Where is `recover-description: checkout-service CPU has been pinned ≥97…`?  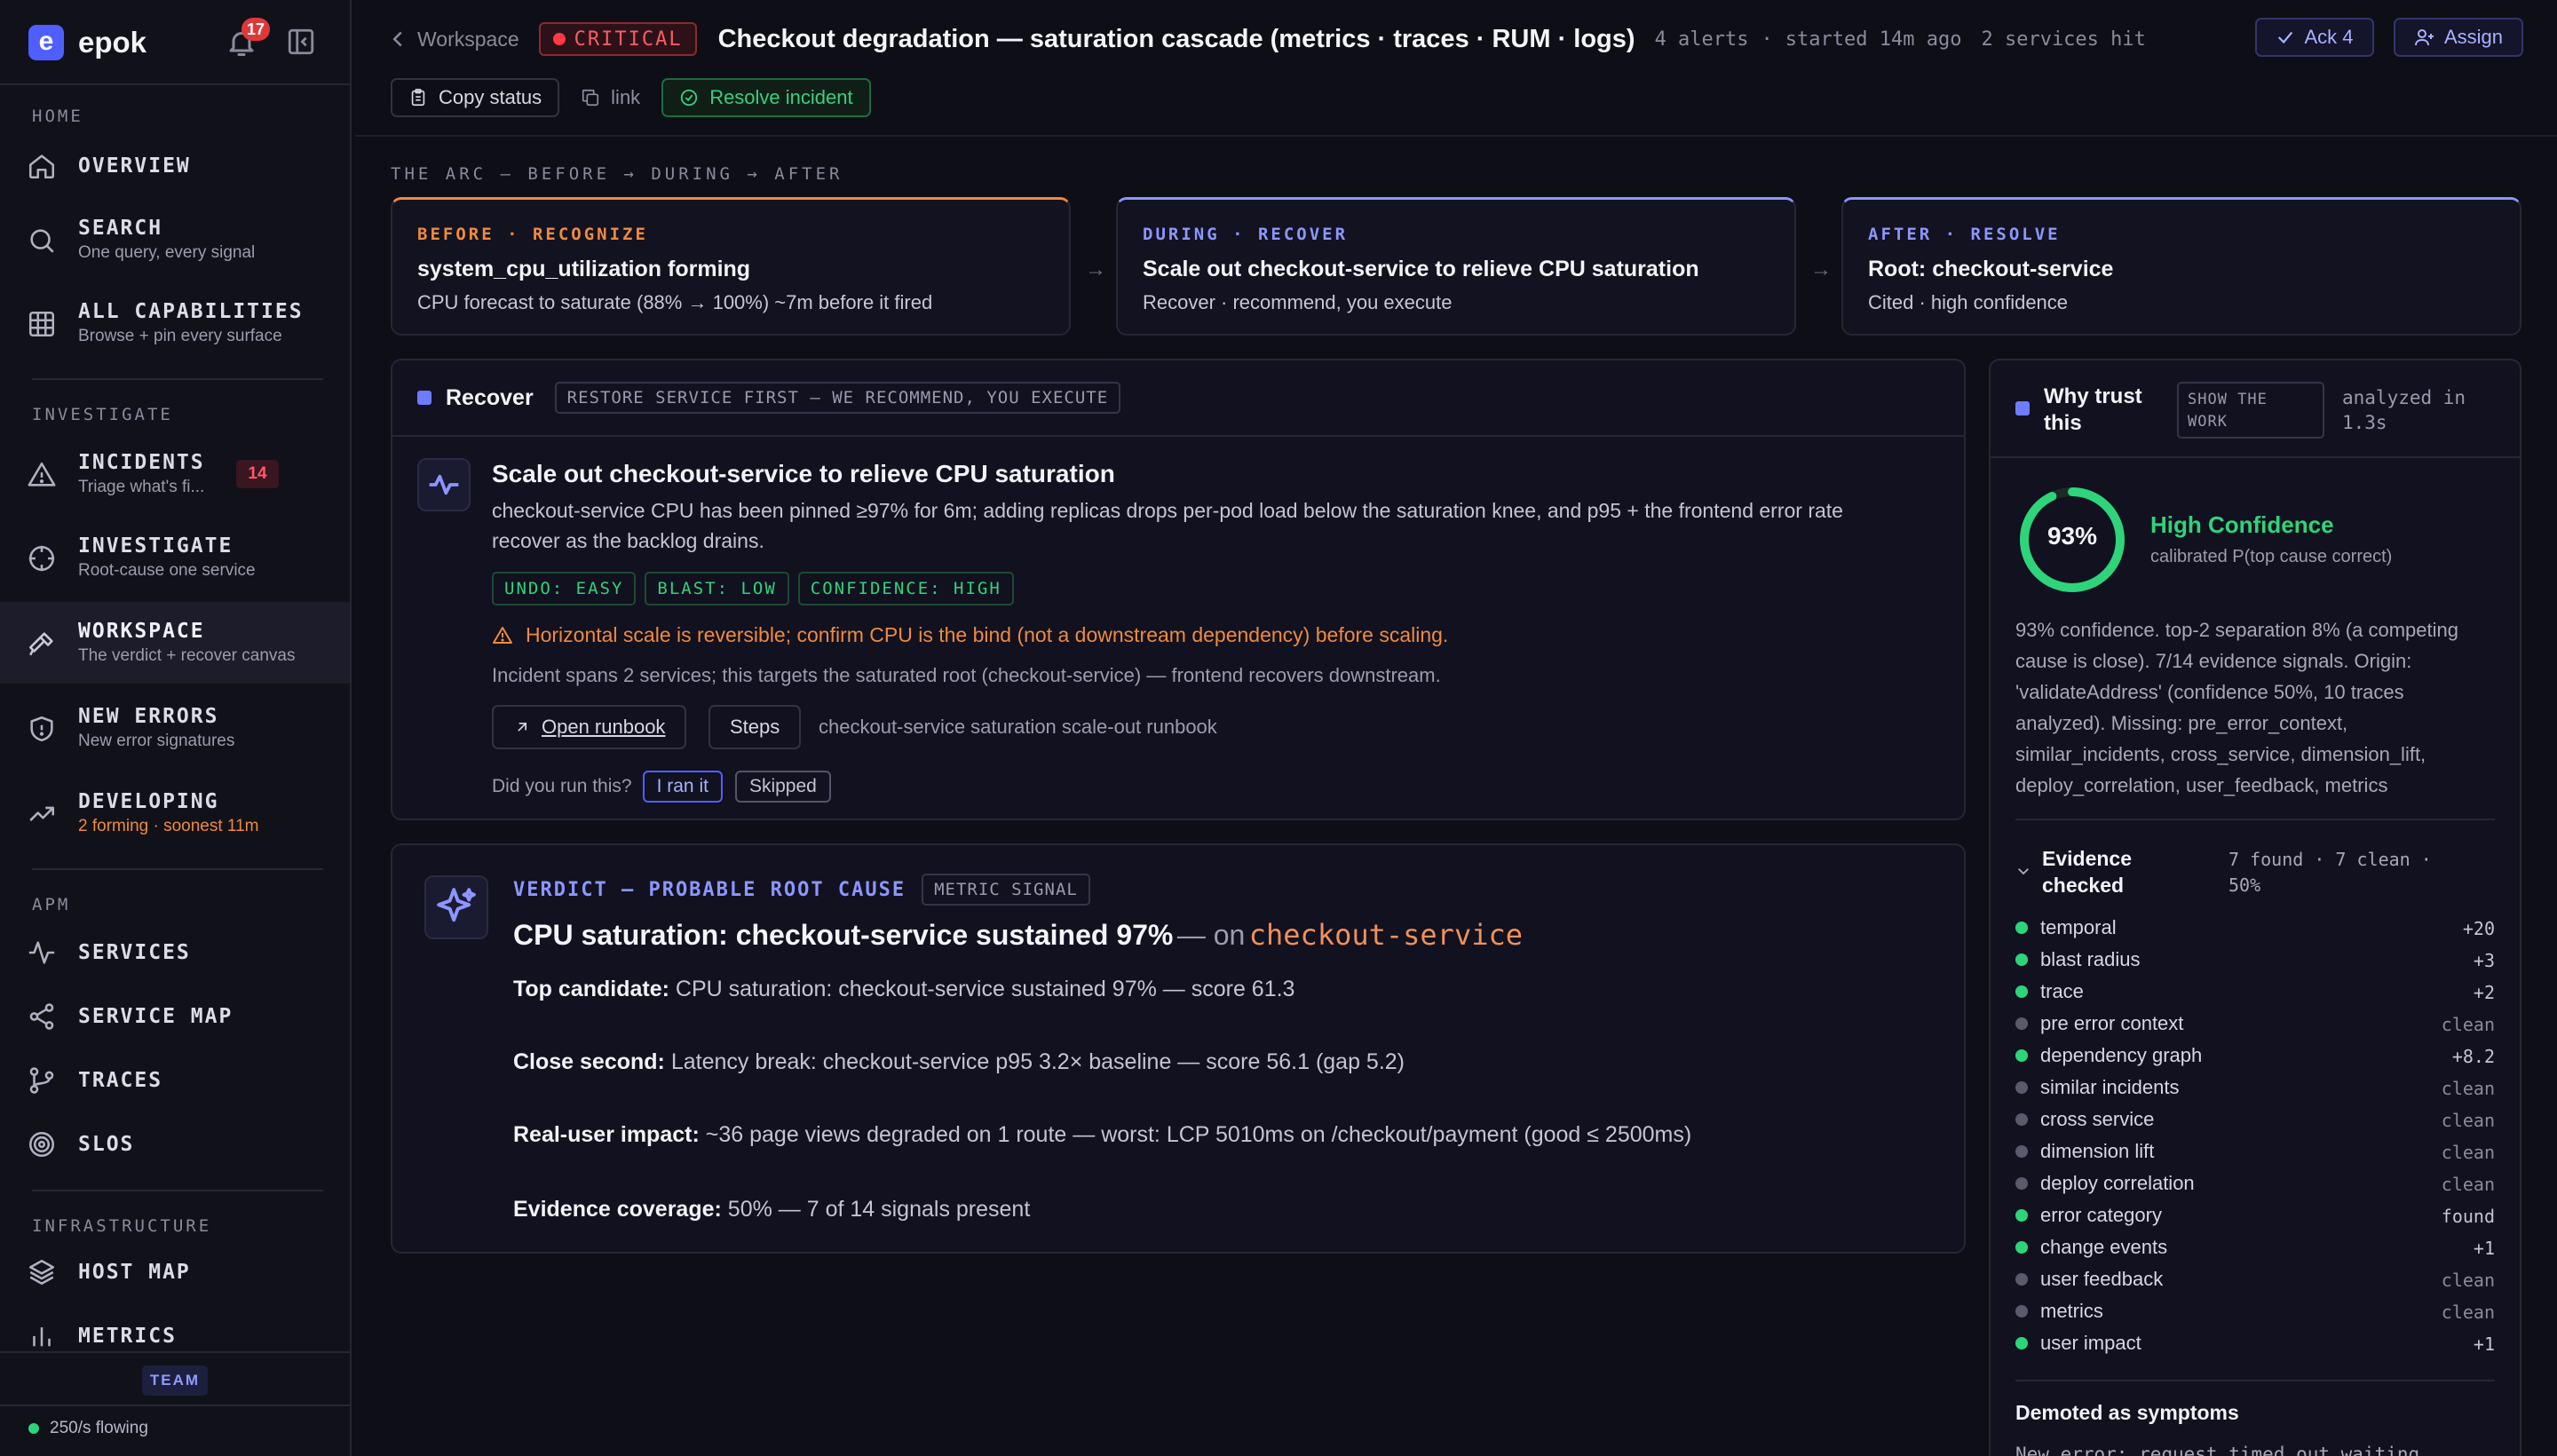 recover-description: checkout-service CPU has been pinned ≥97… is located at coordinates (1167, 511).